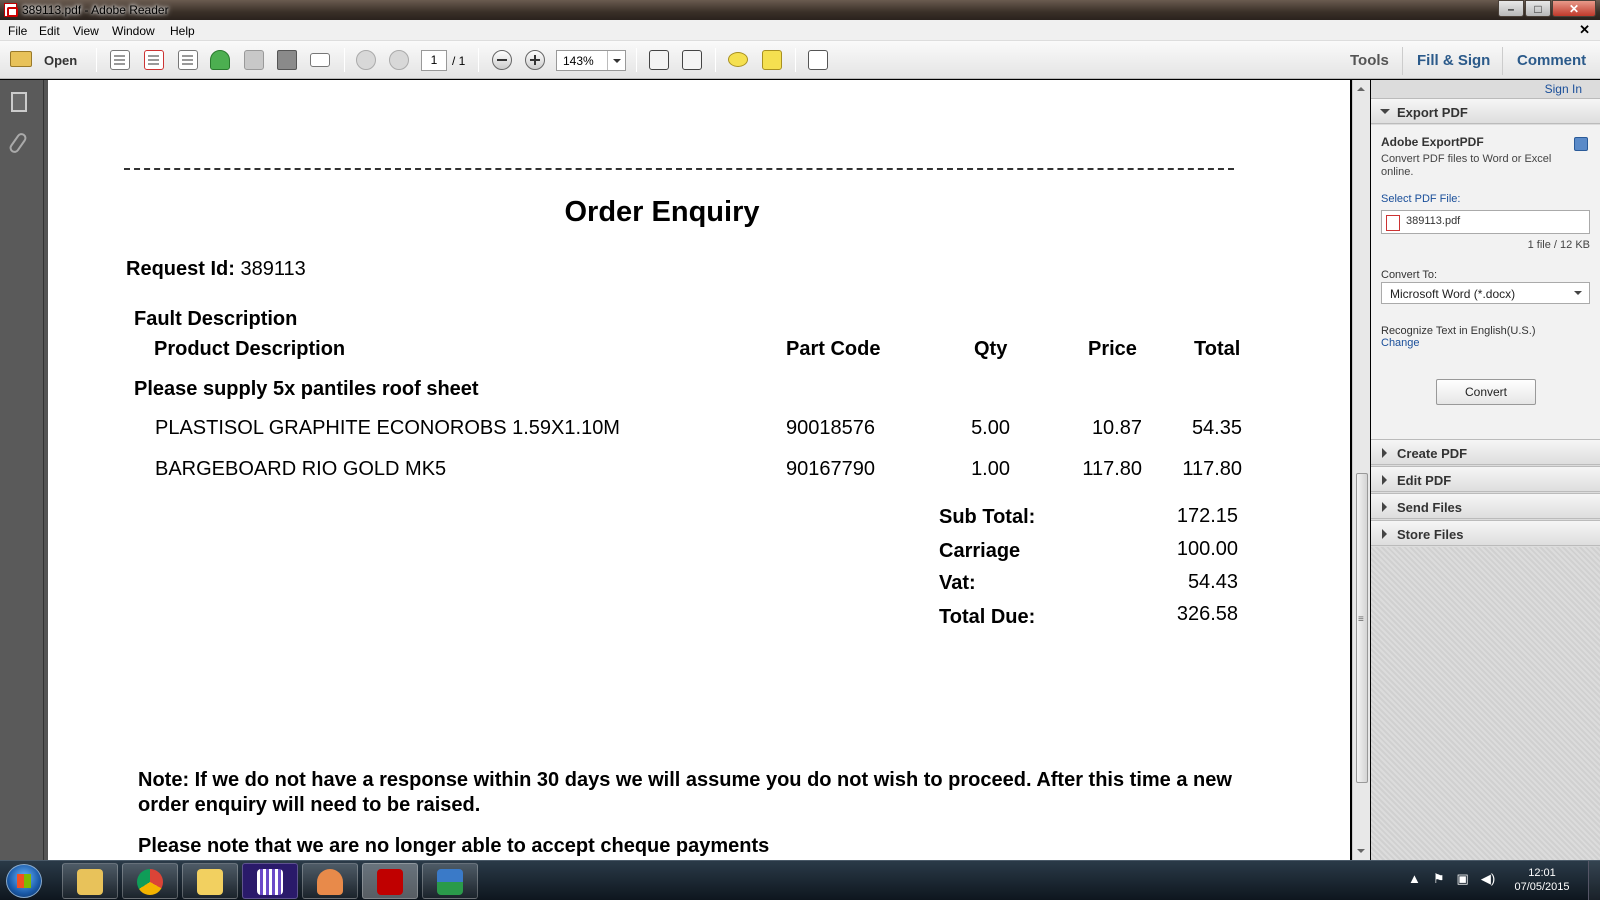 This screenshot has width=1600, height=900. I want to click on scroll-up-icon, so click(1361, 87).